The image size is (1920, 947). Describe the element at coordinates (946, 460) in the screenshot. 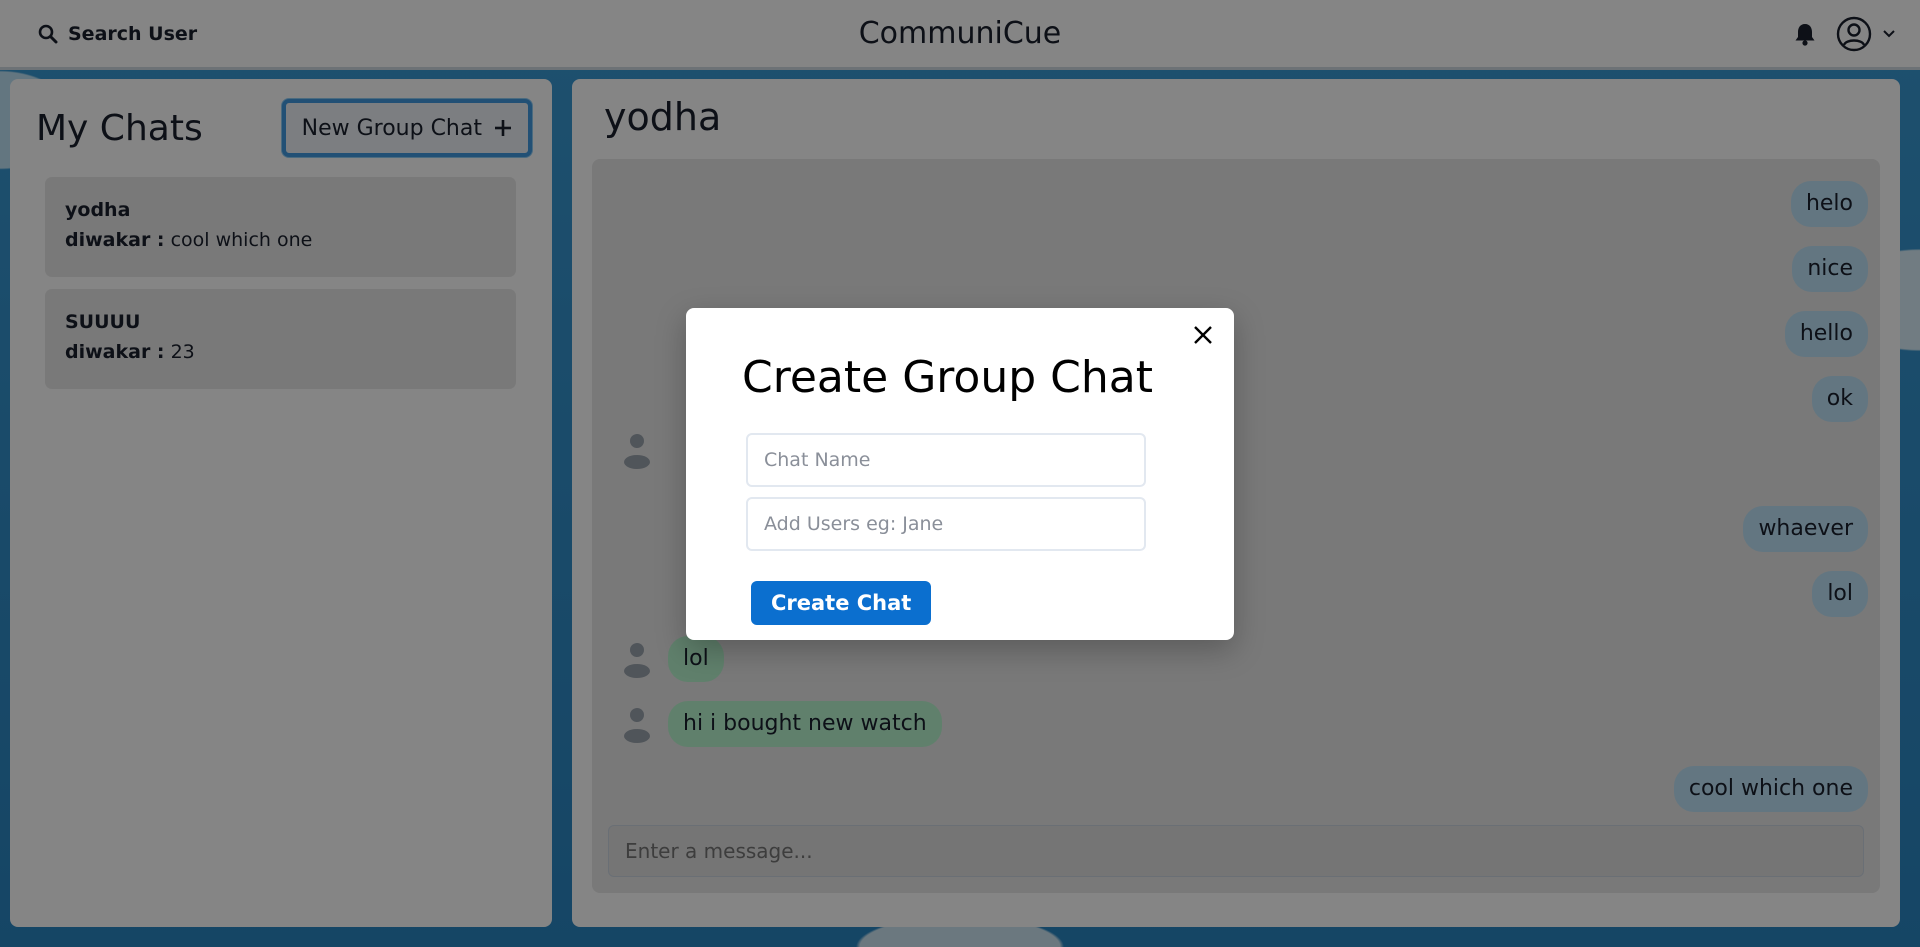

I see `chat-name-input` at that location.